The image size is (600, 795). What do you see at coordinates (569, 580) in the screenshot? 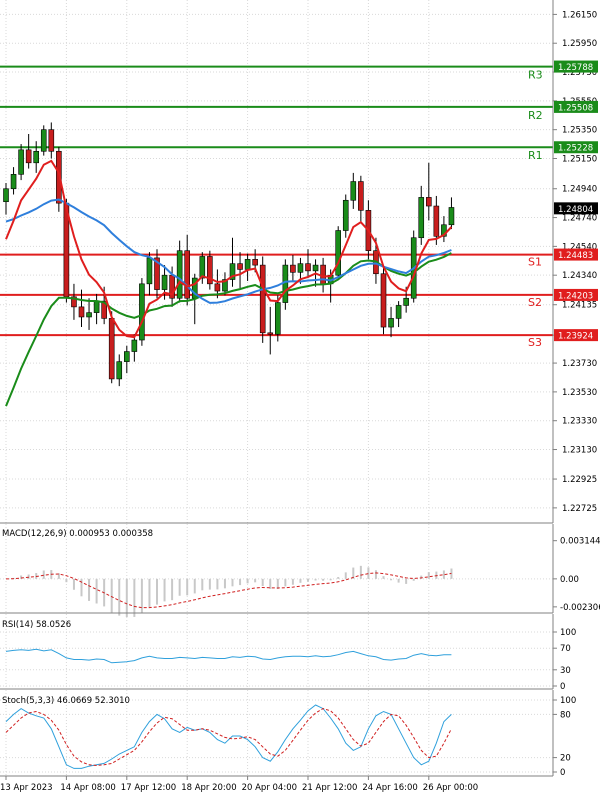
I see `macd-tick-label: 0.00` at bounding box center [569, 580].